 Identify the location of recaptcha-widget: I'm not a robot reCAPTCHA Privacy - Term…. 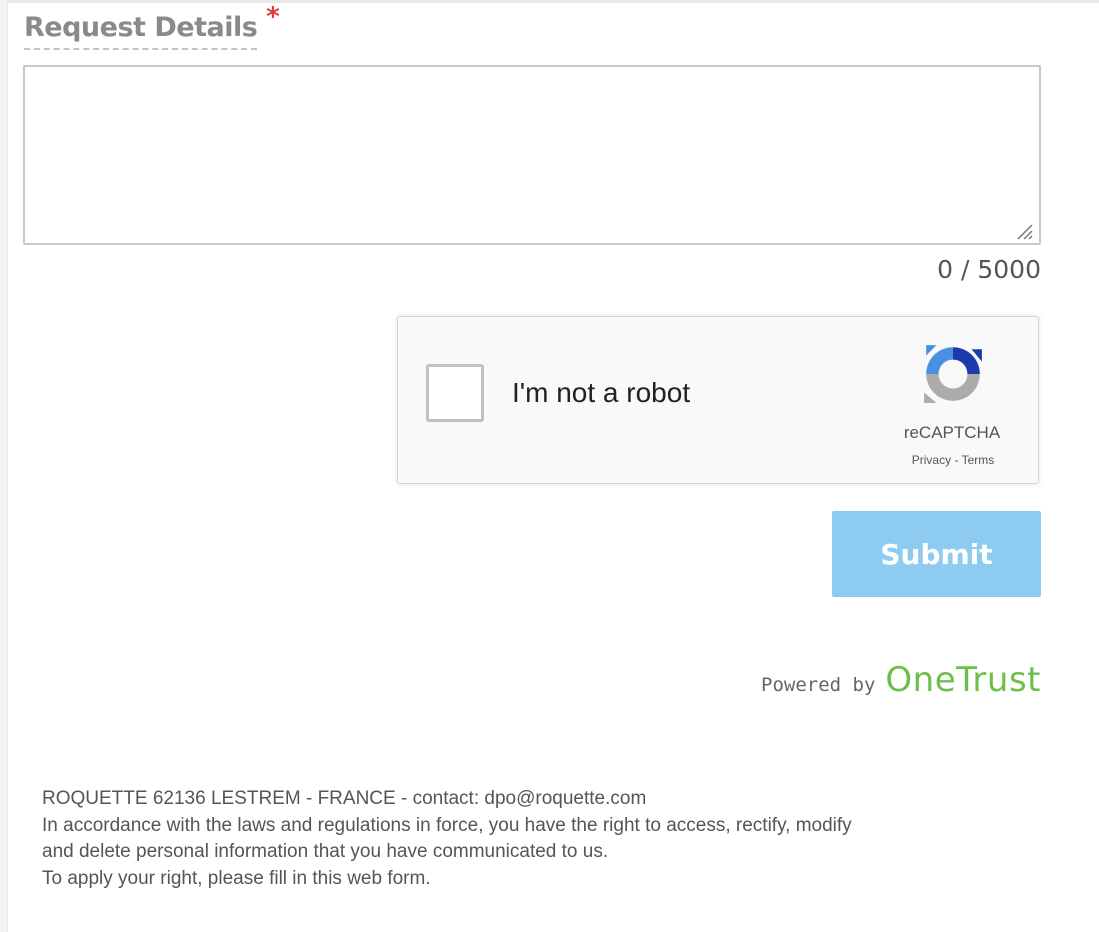
(718, 400).